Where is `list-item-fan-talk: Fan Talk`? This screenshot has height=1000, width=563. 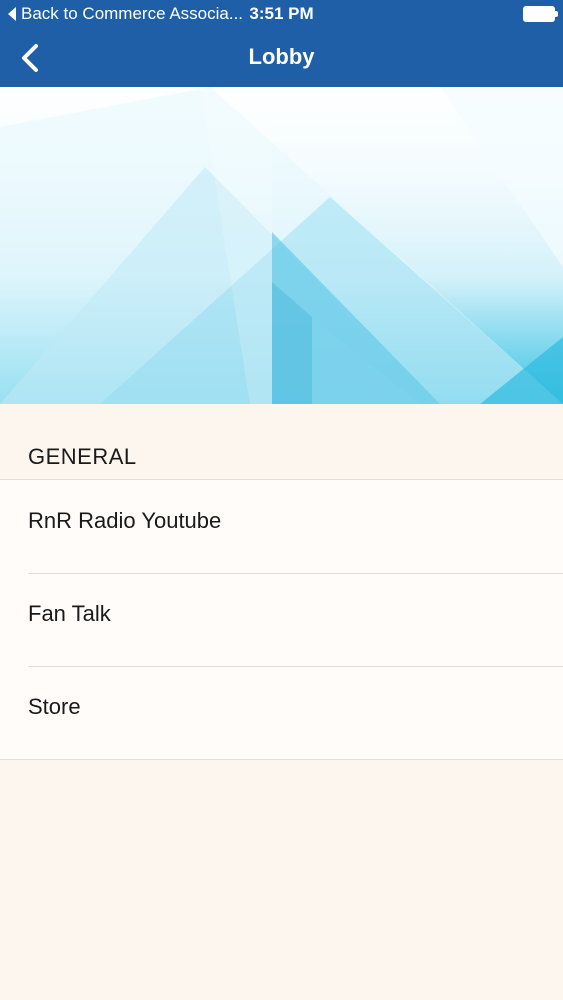
list-item-fan-talk: Fan Talk is located at coordinates (281, 619).